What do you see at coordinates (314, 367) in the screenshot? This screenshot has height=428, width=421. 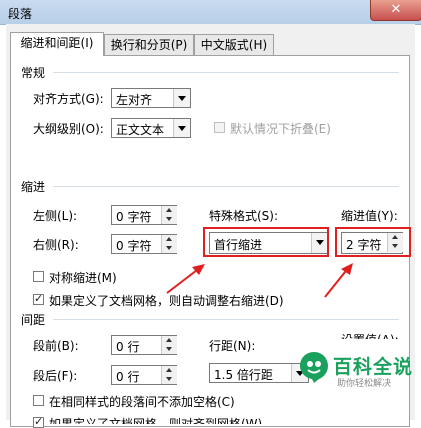 I see `brand-logo-icon` at bounding box center [314, 367].